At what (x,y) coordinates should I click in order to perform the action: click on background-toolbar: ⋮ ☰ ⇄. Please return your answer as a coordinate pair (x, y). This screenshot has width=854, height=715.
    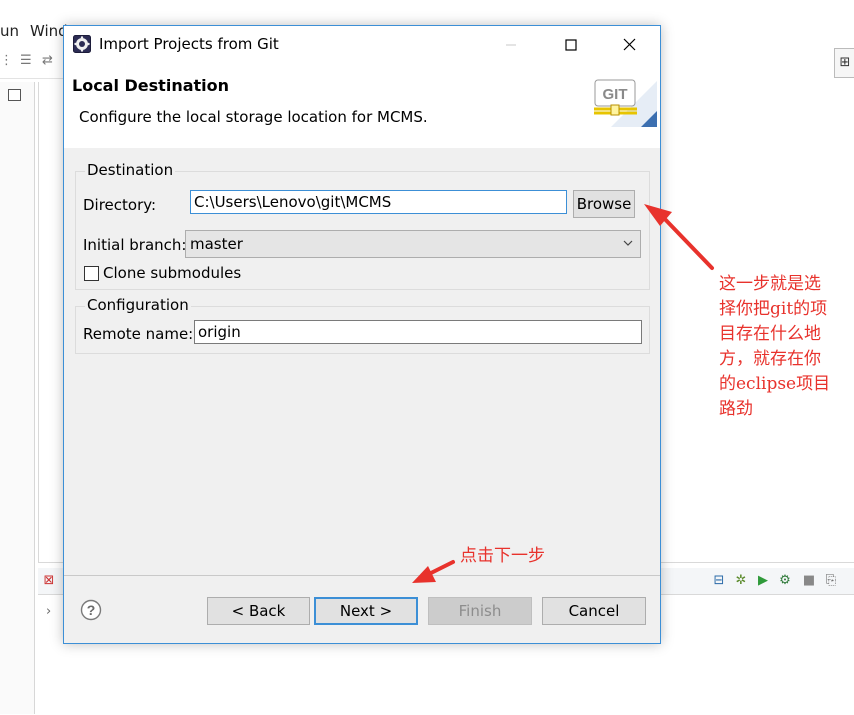
    Looking at the image, I should click on (35, 62).